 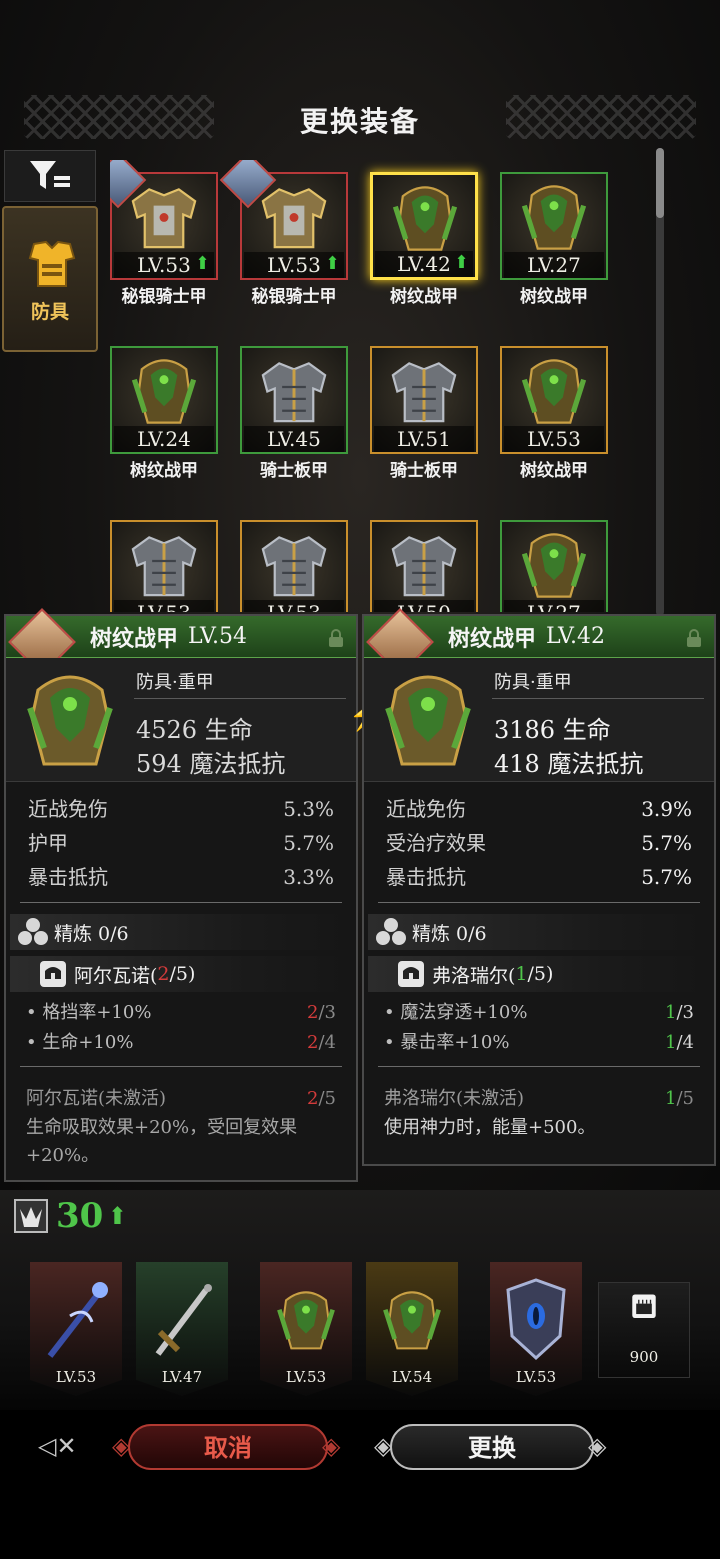 I want to click on set-effect-text: 生命吸取效果+20%，受回复效果+20%。, so click(x=162, y=1141).